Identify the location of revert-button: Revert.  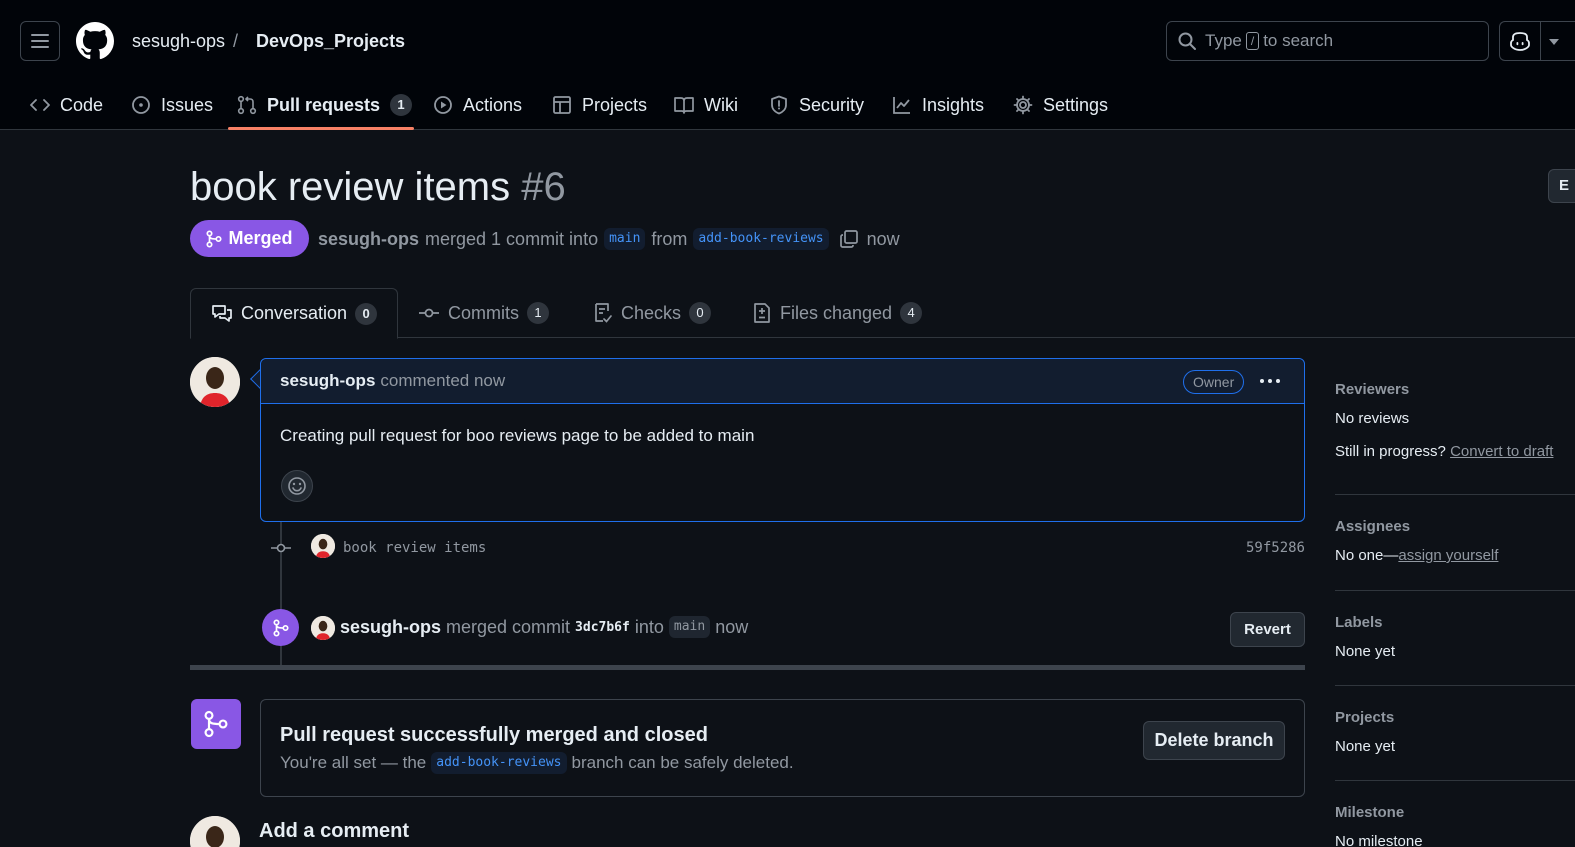
(1267, 629).